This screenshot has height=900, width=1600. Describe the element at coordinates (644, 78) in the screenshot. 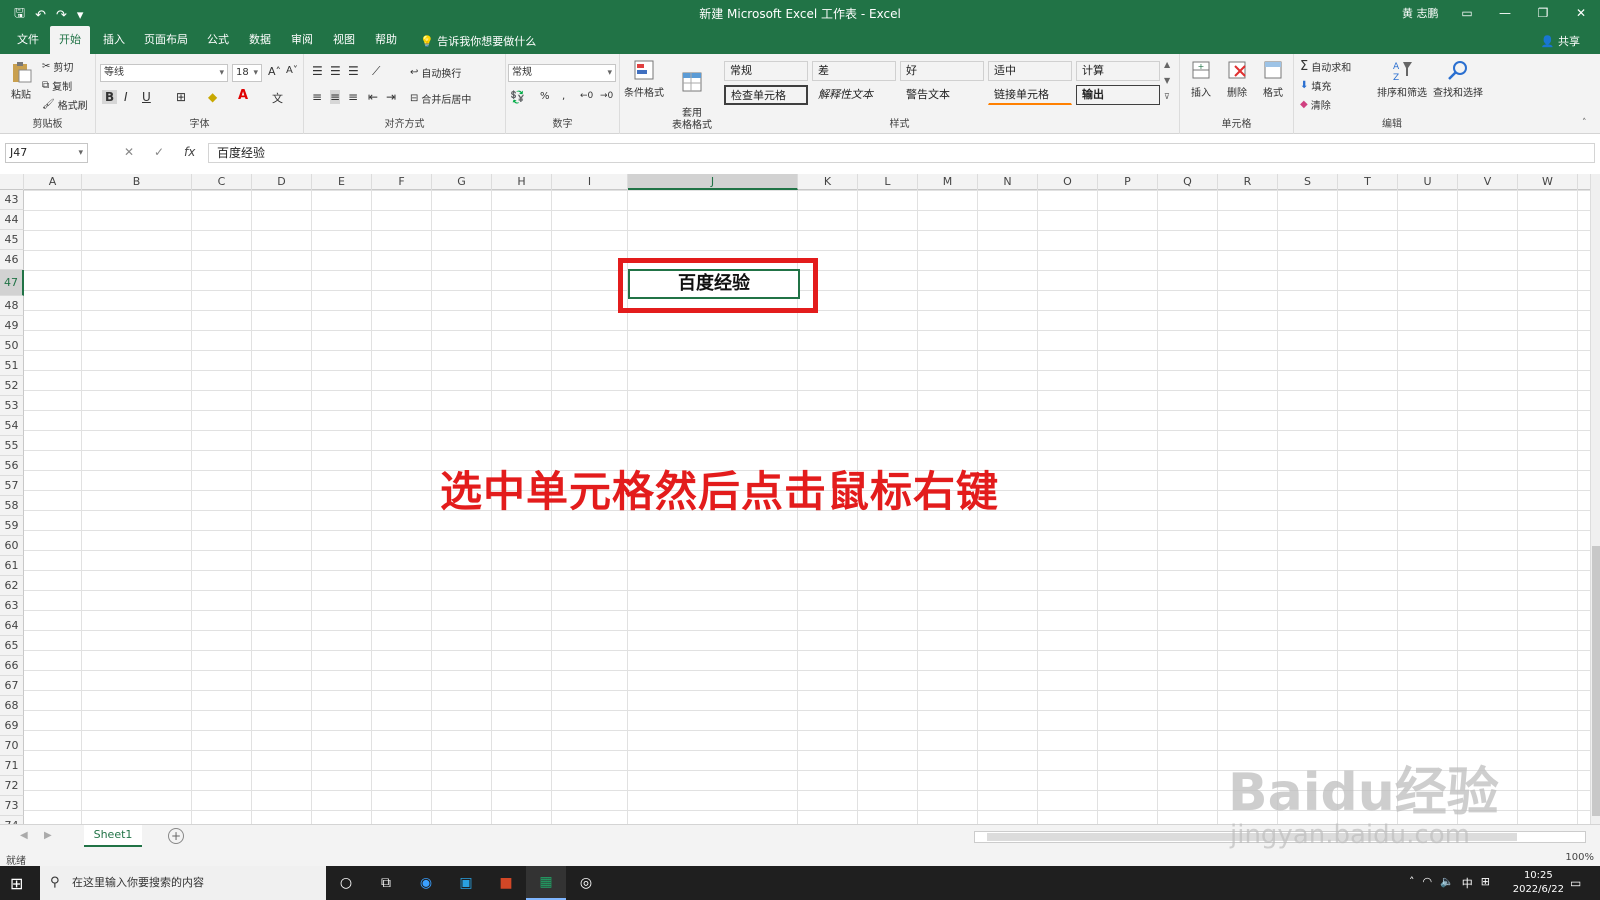

I see `conditional-format-button: 条件格式` at that location.